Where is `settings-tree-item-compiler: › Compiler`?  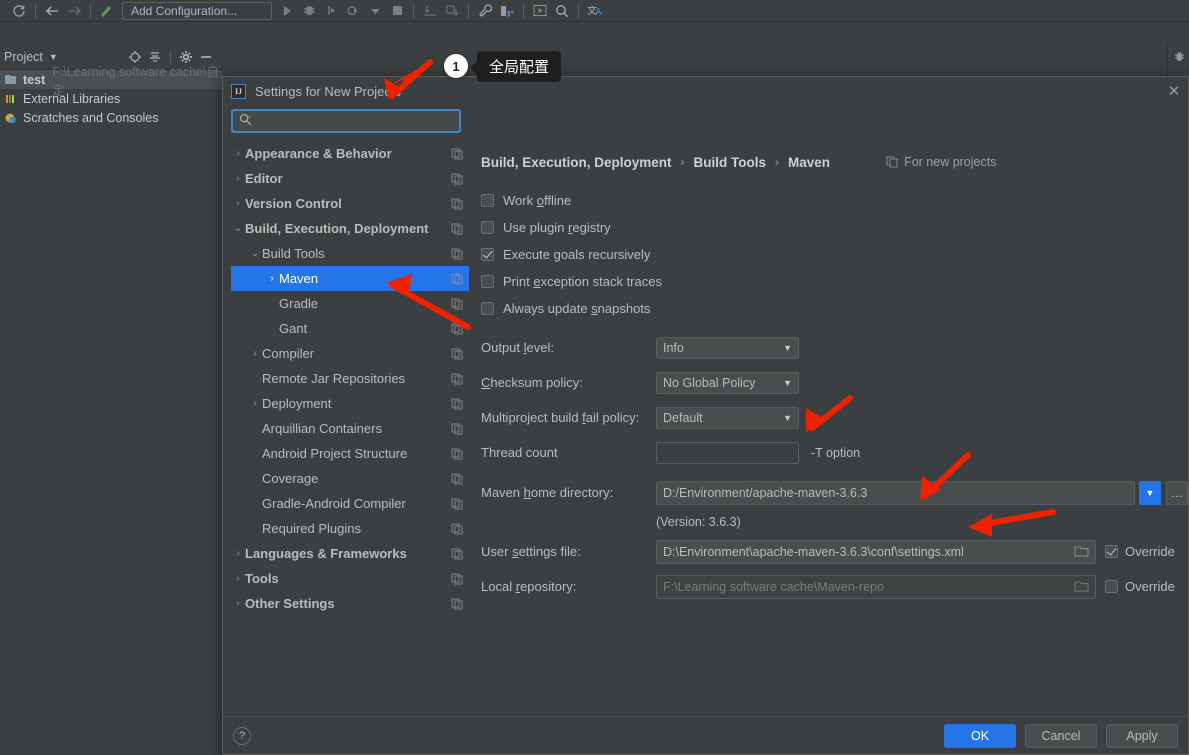 settings-tree-item-compiler: › Compiler is located at coordinates (350, 353).